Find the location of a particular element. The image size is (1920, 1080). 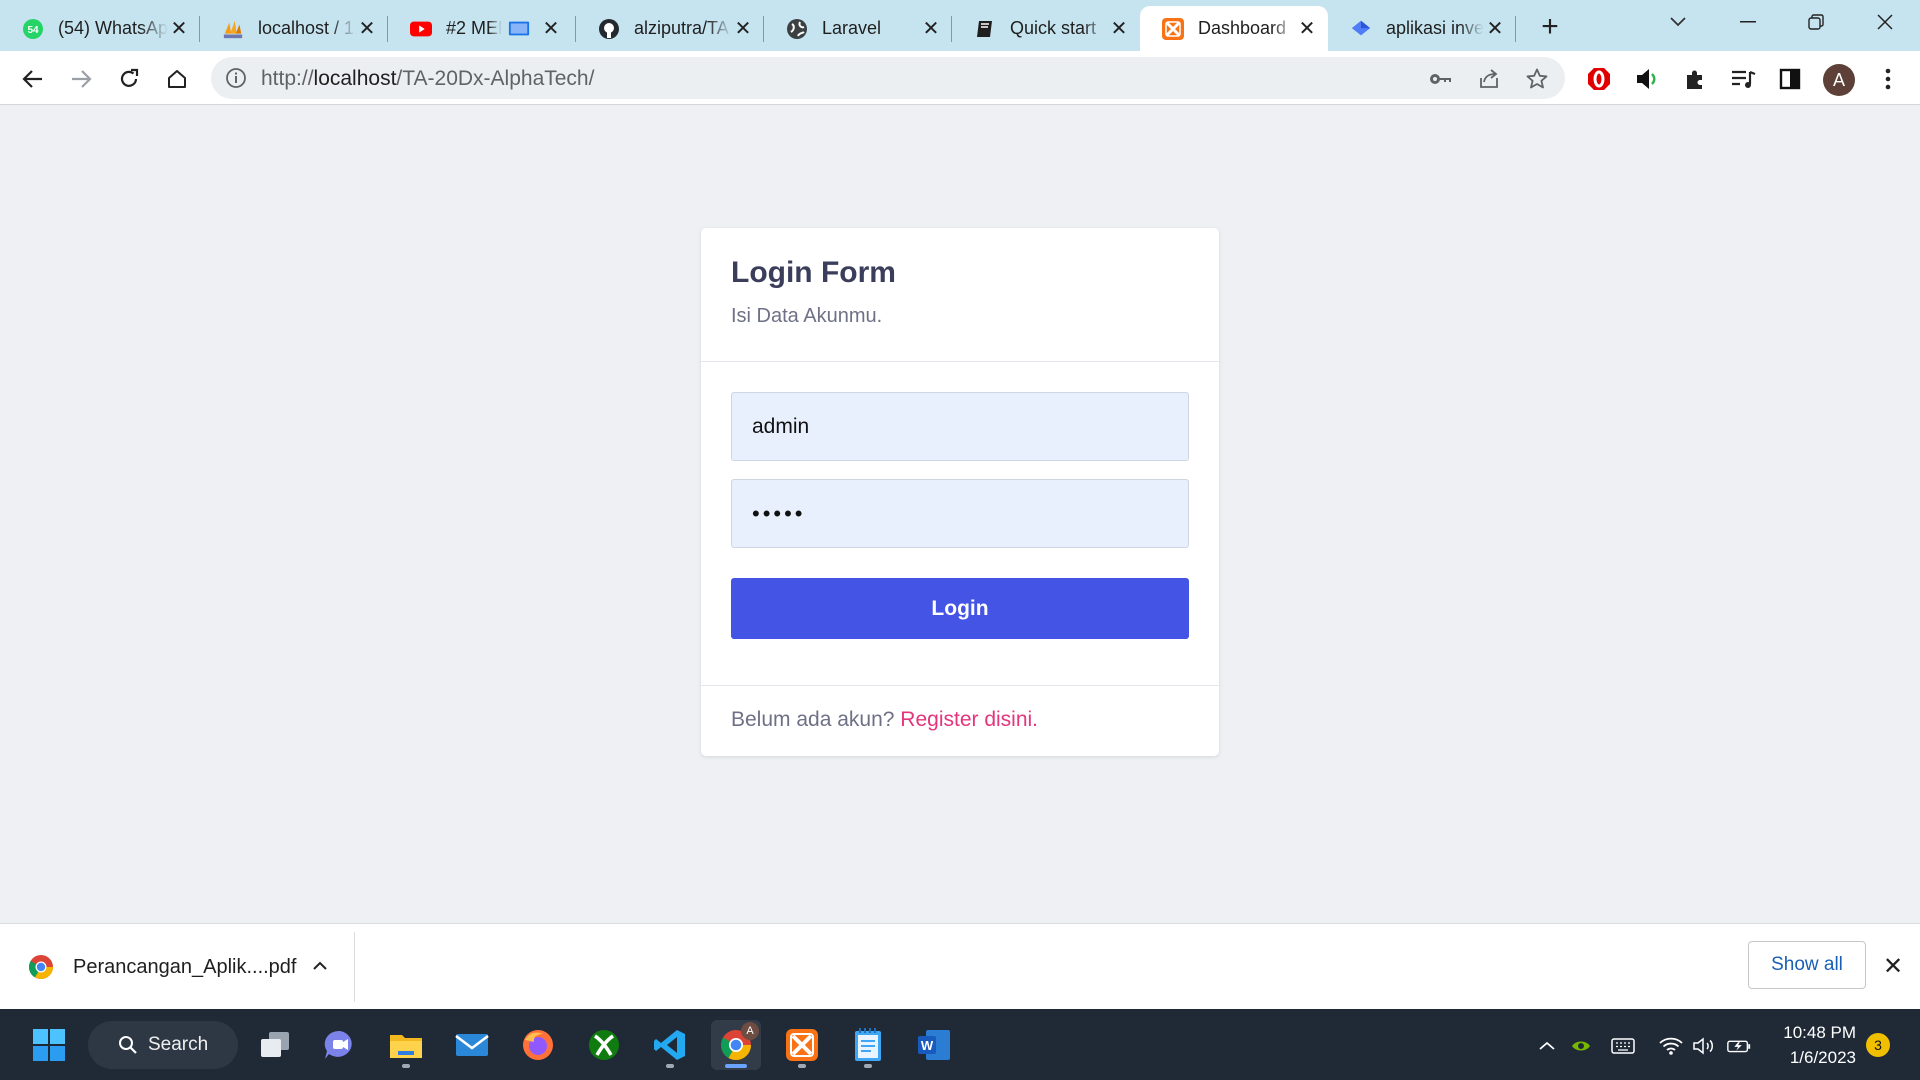

tab-title: (54) WhatsApp is located at coordinates (113, 28).